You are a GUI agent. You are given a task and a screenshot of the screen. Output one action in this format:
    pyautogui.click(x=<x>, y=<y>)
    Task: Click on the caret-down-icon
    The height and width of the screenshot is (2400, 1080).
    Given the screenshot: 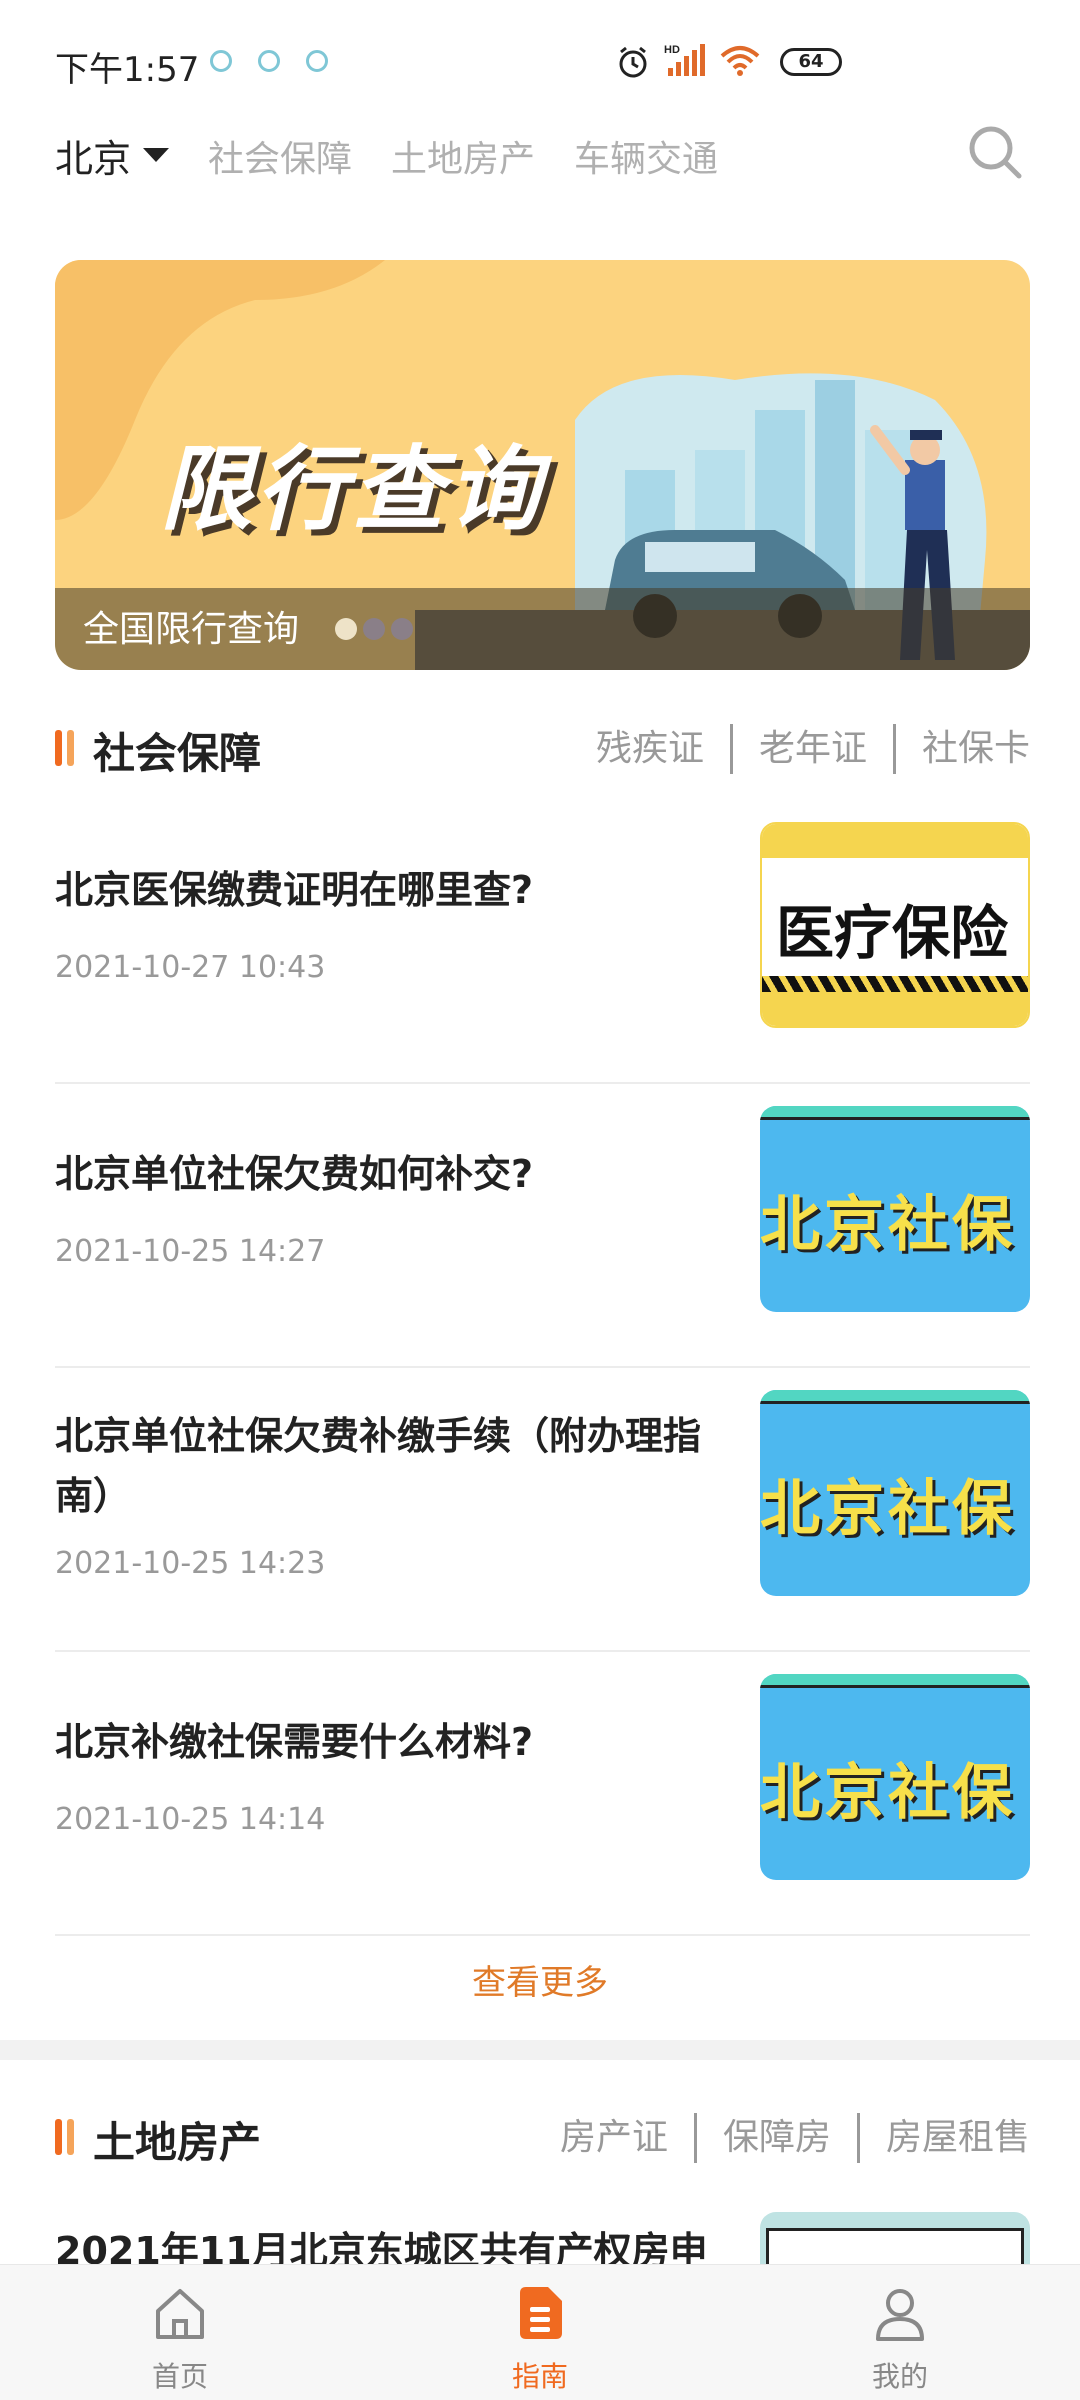 What is the action you would take?
    pyautogui.click(x=156, y=155)
    